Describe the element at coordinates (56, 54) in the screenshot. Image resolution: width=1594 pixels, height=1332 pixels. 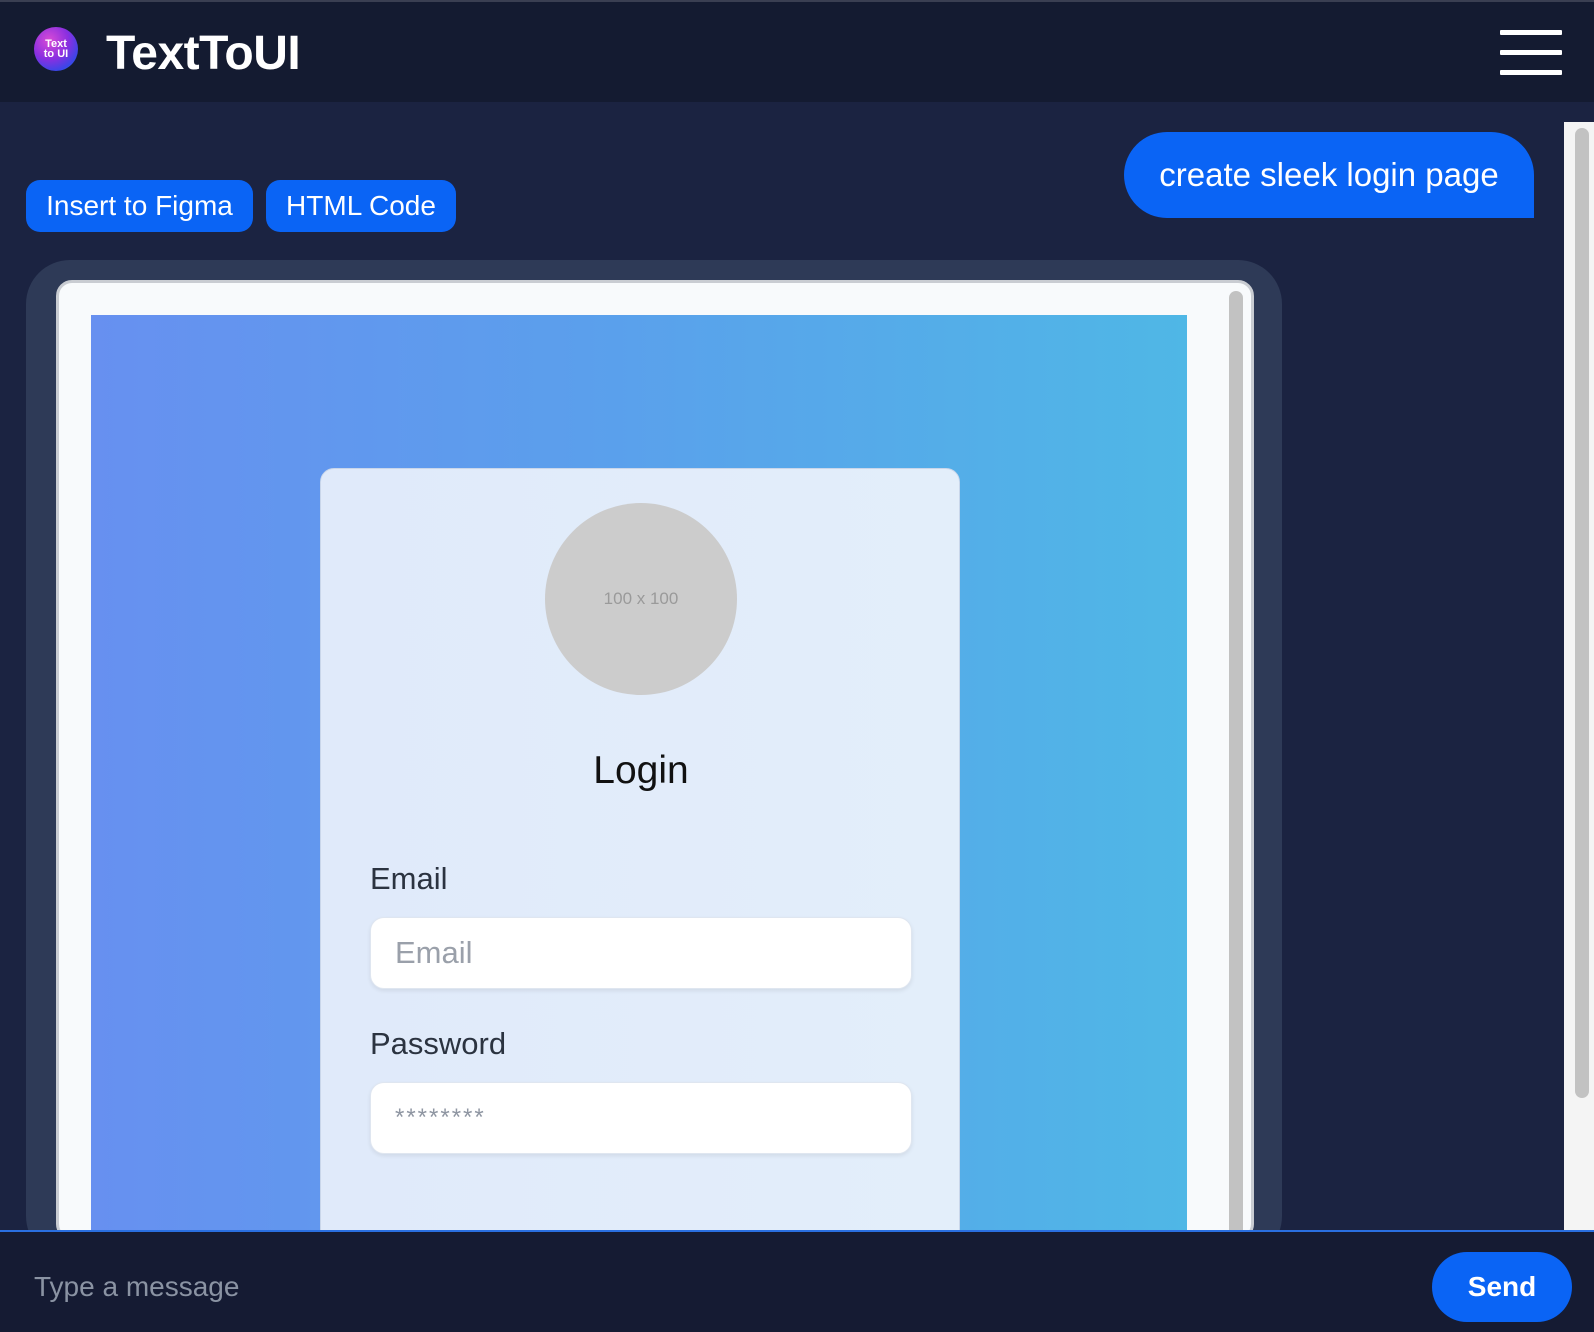
I see `logo-text-line2: to UI` at that location.